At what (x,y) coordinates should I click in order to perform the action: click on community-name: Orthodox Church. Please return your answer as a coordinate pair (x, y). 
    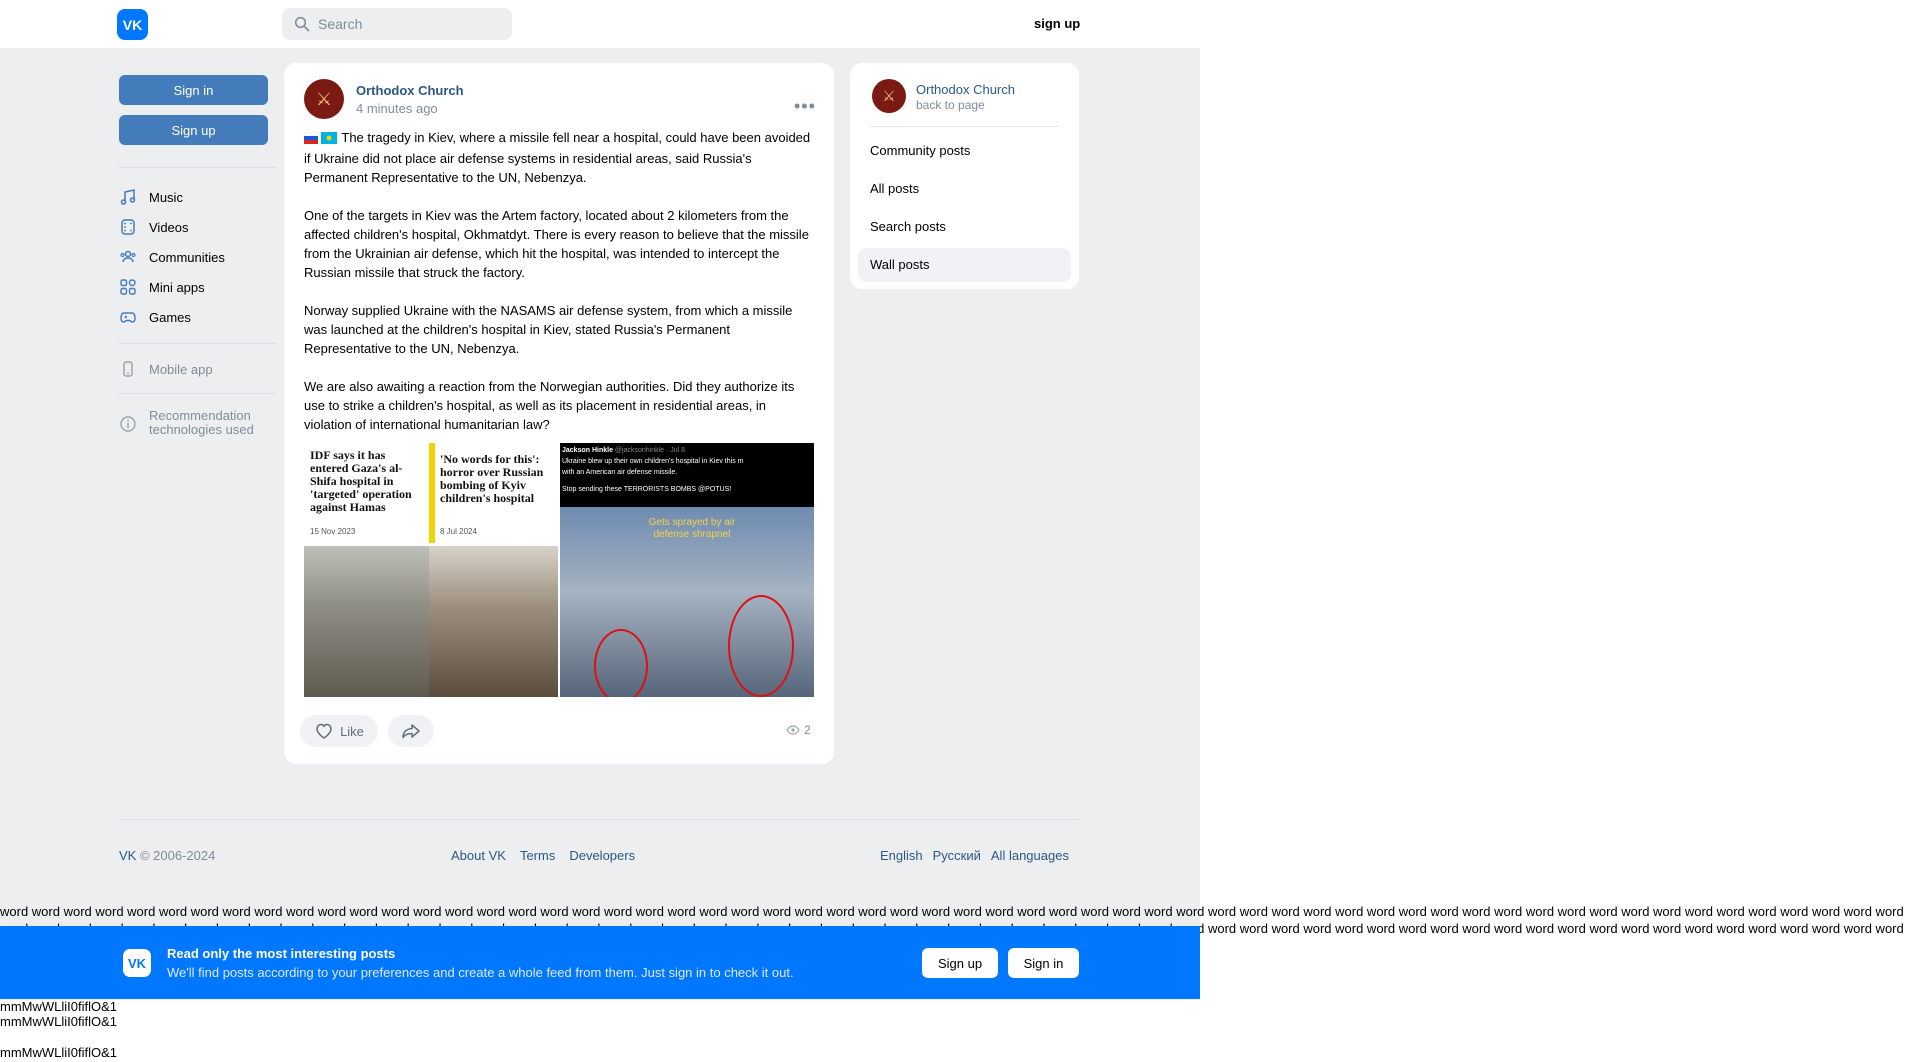
    Looking at the image, I should click on (965, 89).